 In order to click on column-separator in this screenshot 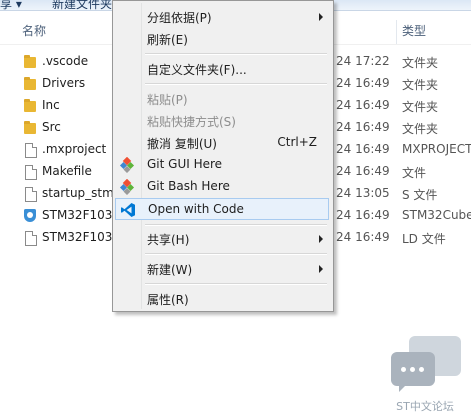, I will do `click(396, 32)`.